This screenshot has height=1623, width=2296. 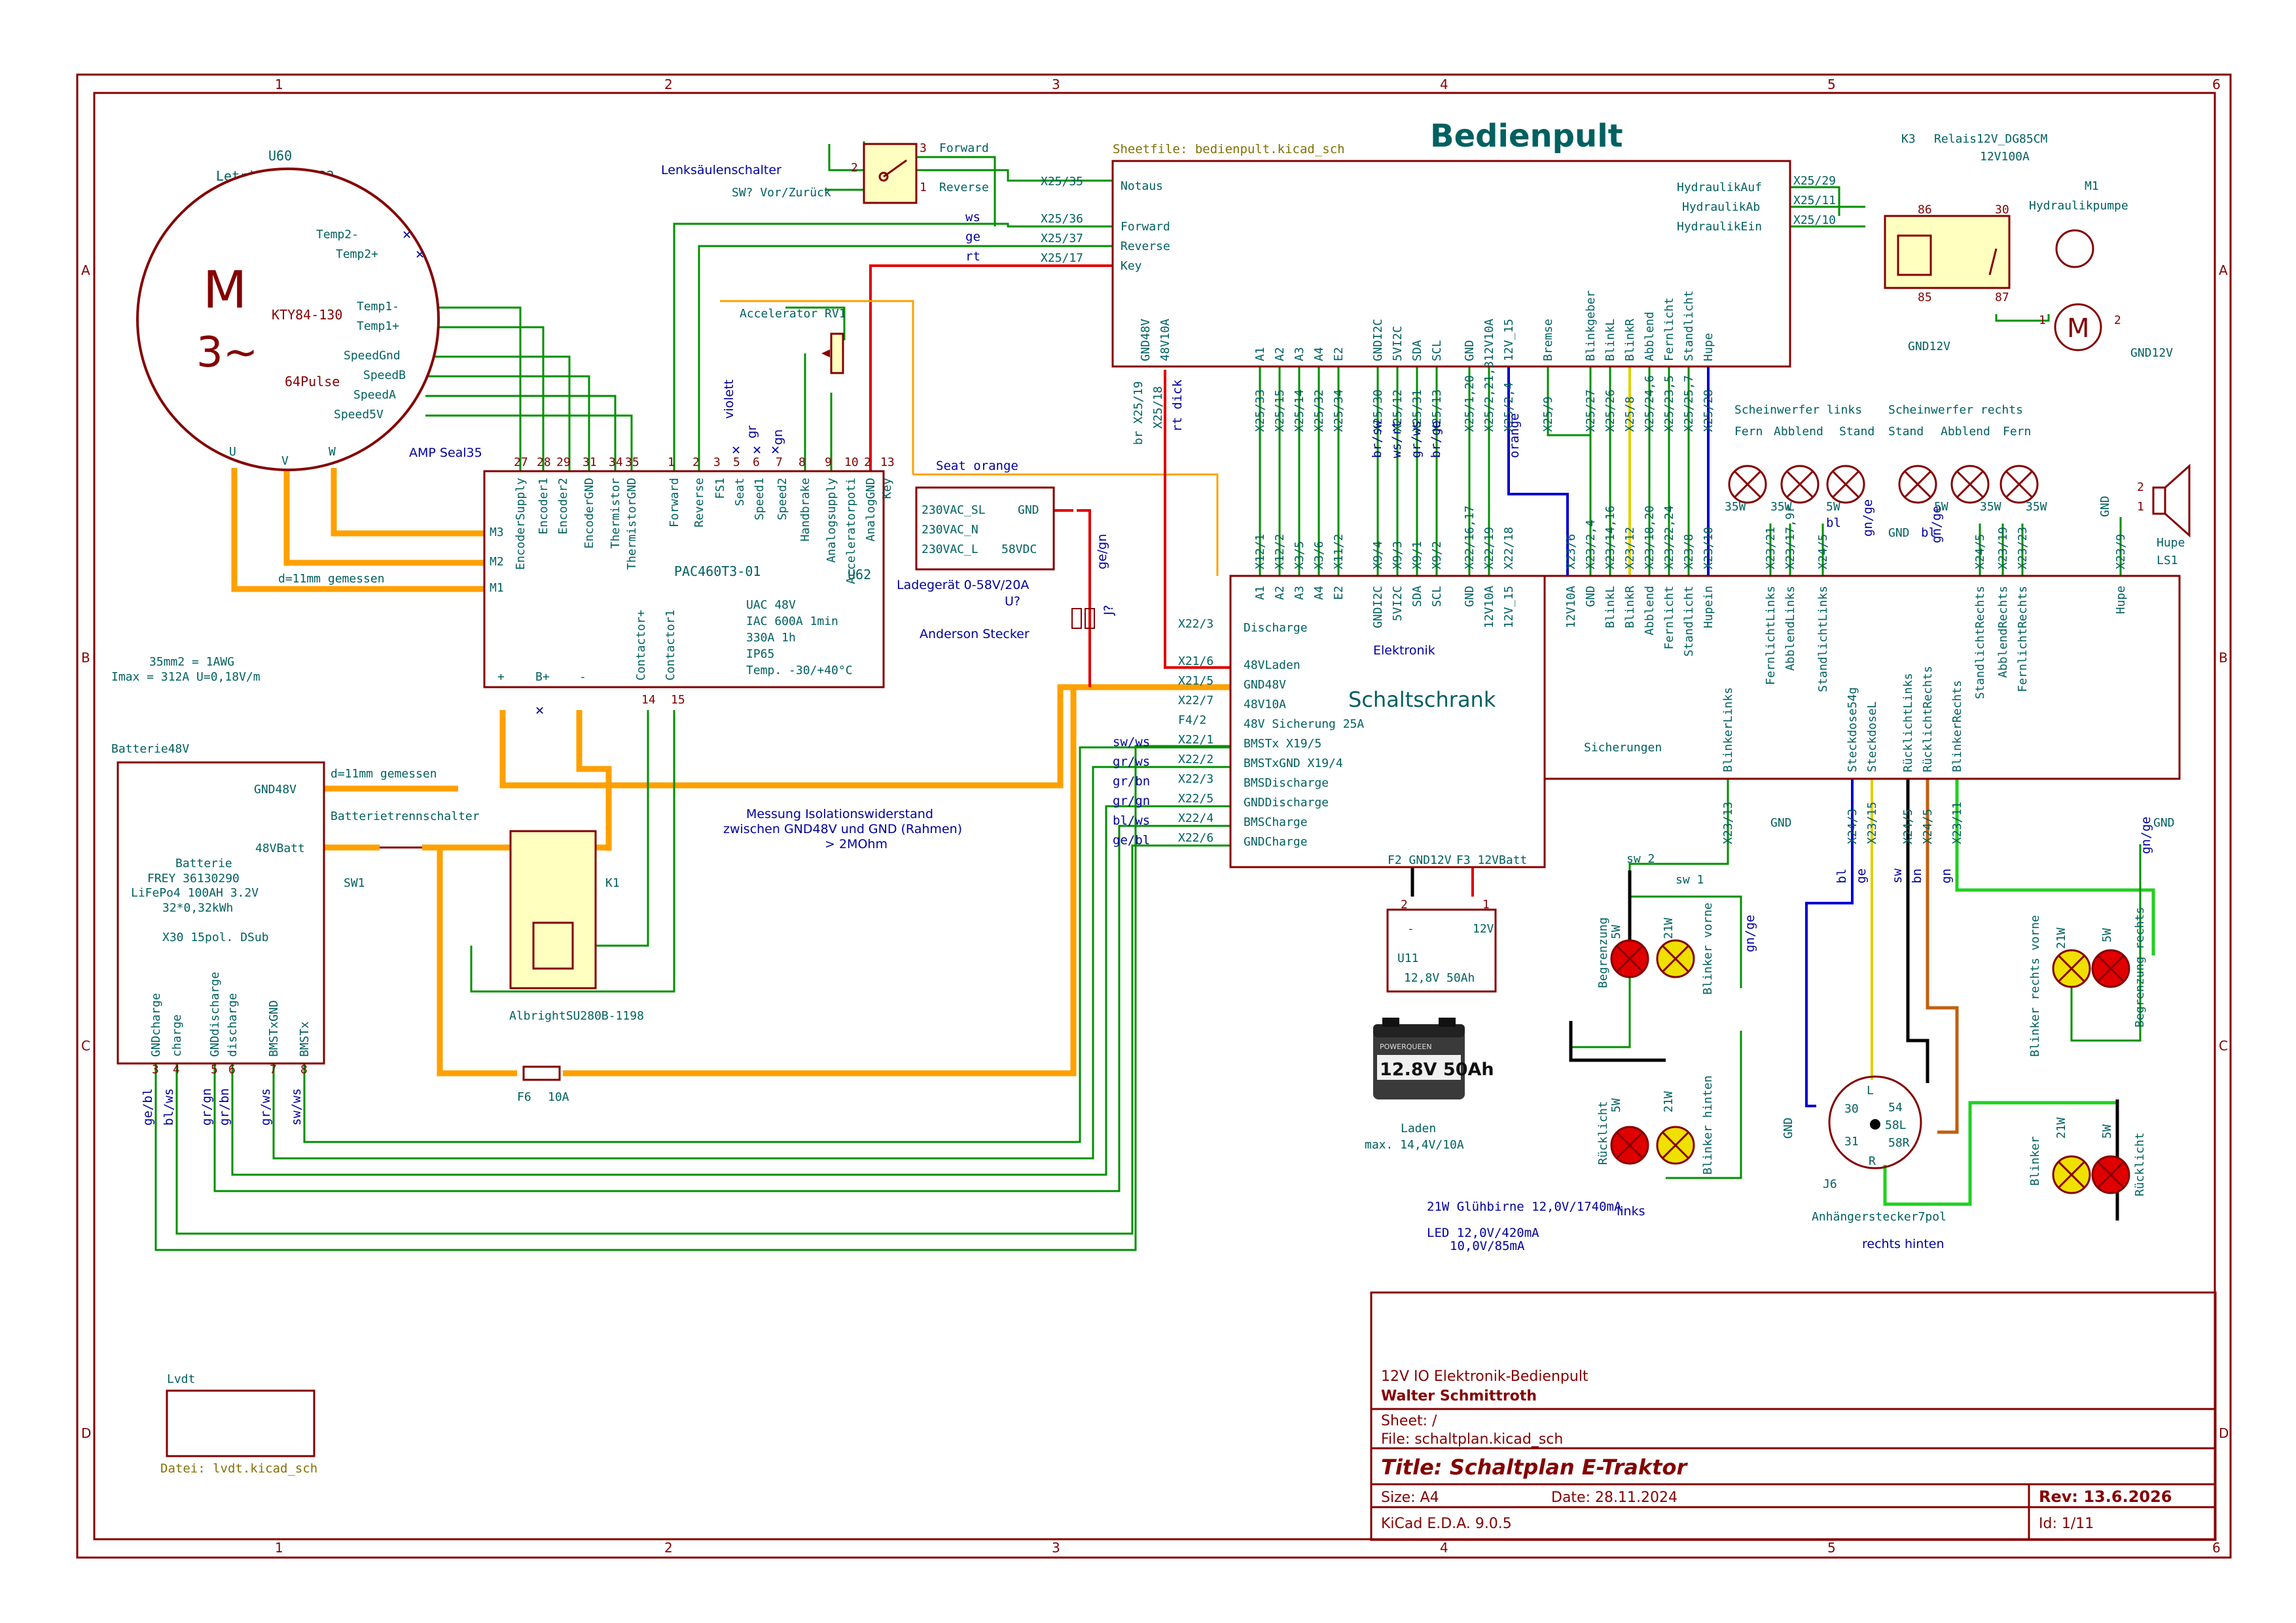 What do you see at coordinates (233, 1025) in the screenshot?
I see `battery-pin-3: discharge` at bounding box center [233, 1025].